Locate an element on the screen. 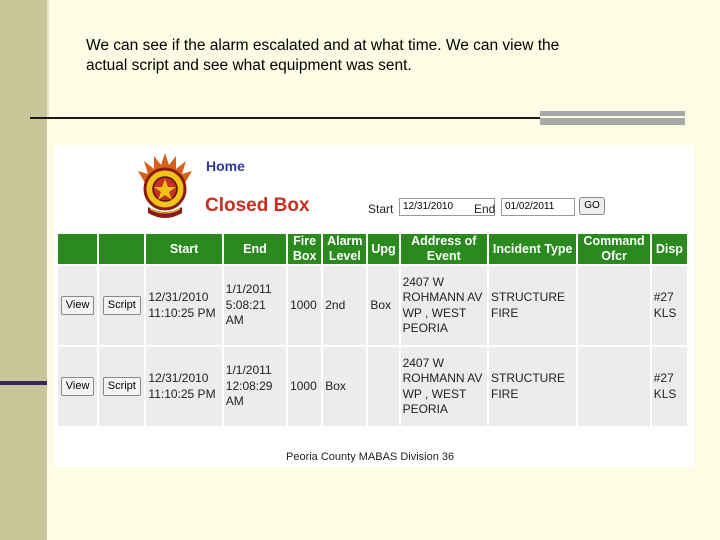 Image resolution: width=720 pixels, height=540 pixels. column-header-disp: Disp is located at coordinates (669, 249).